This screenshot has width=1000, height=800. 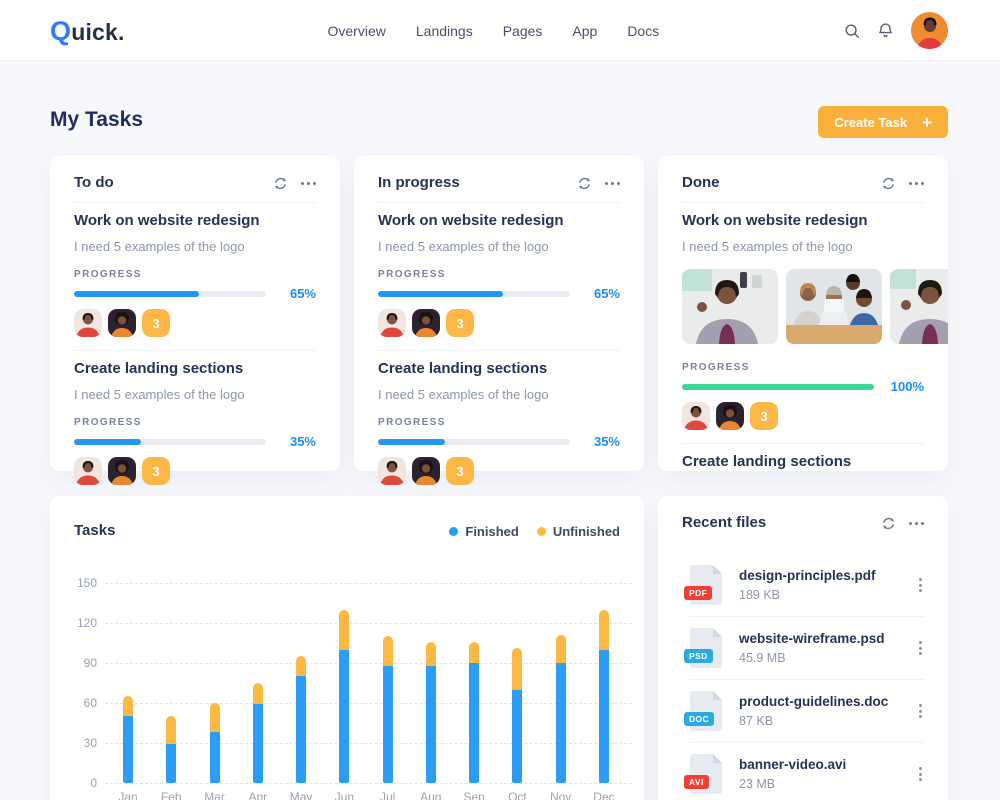 I want to click on bar-finished-may, so click(x=301, y=729).